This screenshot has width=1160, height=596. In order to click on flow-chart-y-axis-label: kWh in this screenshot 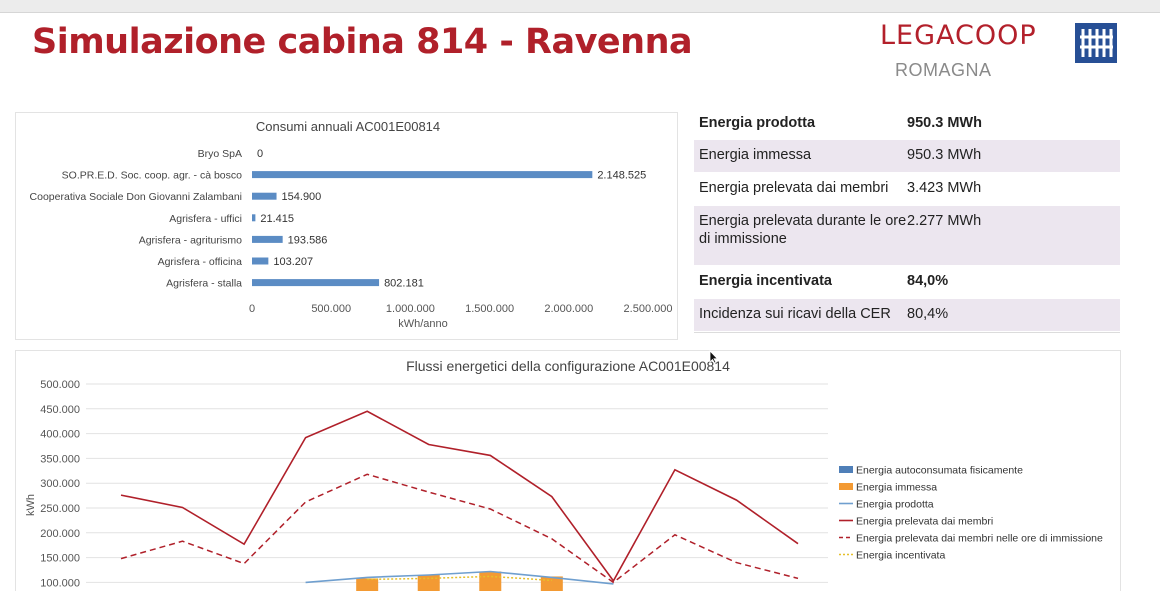, I will do `click(31, 505)`.